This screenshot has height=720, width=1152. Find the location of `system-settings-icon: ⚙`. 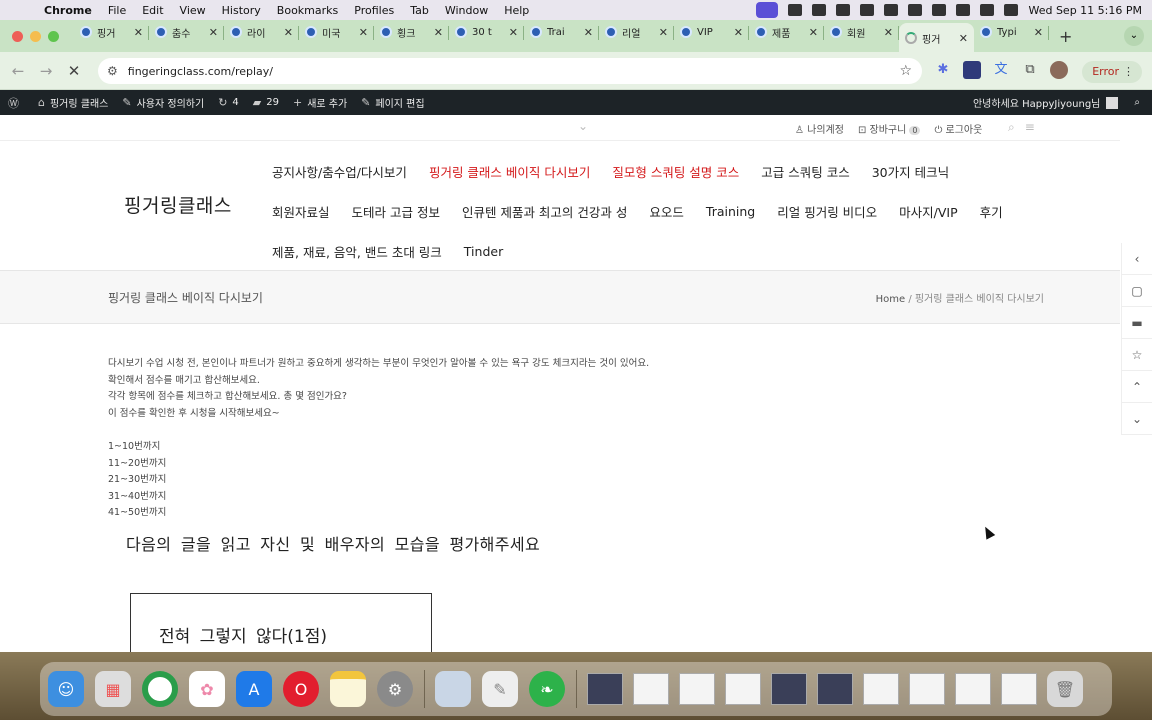

system-settings-icon: ⚙ is located at coordinates (395, 689).